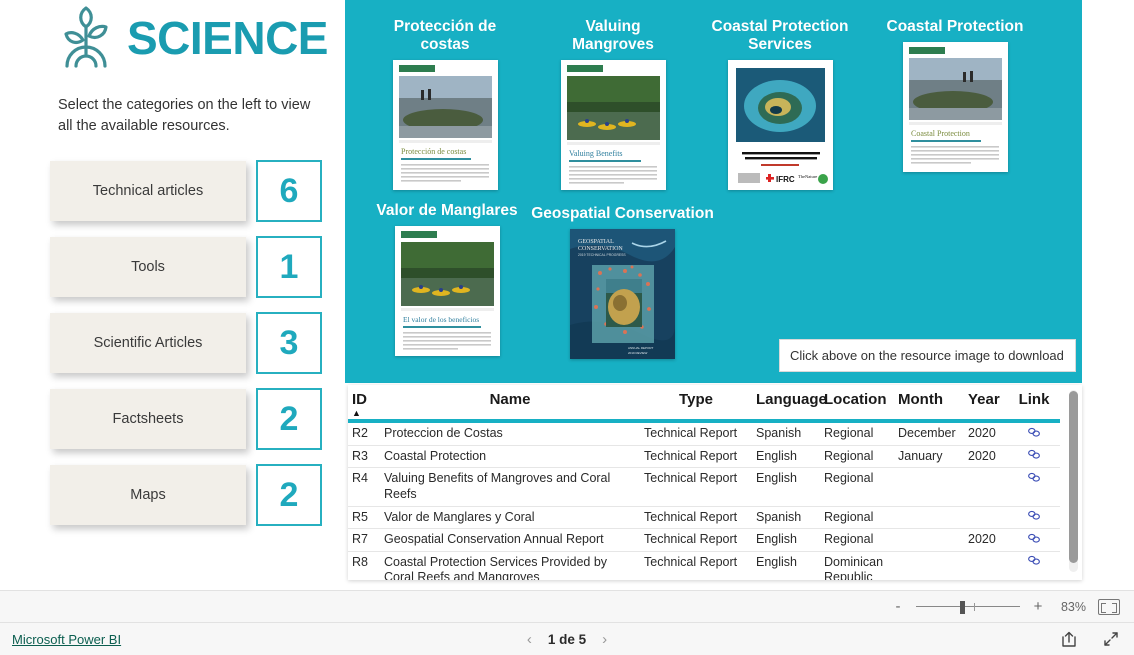 The image size is (1134, 655). Describe the element at coordinates (510, 434) in the screenshot. I see `cell-name: Proteccion de Costas` at that location.